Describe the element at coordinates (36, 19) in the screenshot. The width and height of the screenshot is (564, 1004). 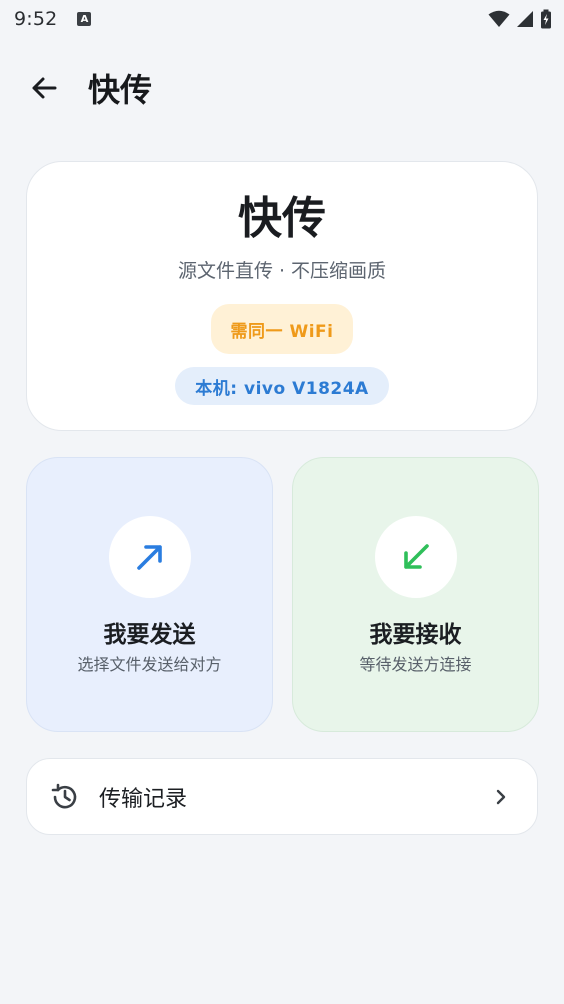
I see `status-time: 9:52` at that location.